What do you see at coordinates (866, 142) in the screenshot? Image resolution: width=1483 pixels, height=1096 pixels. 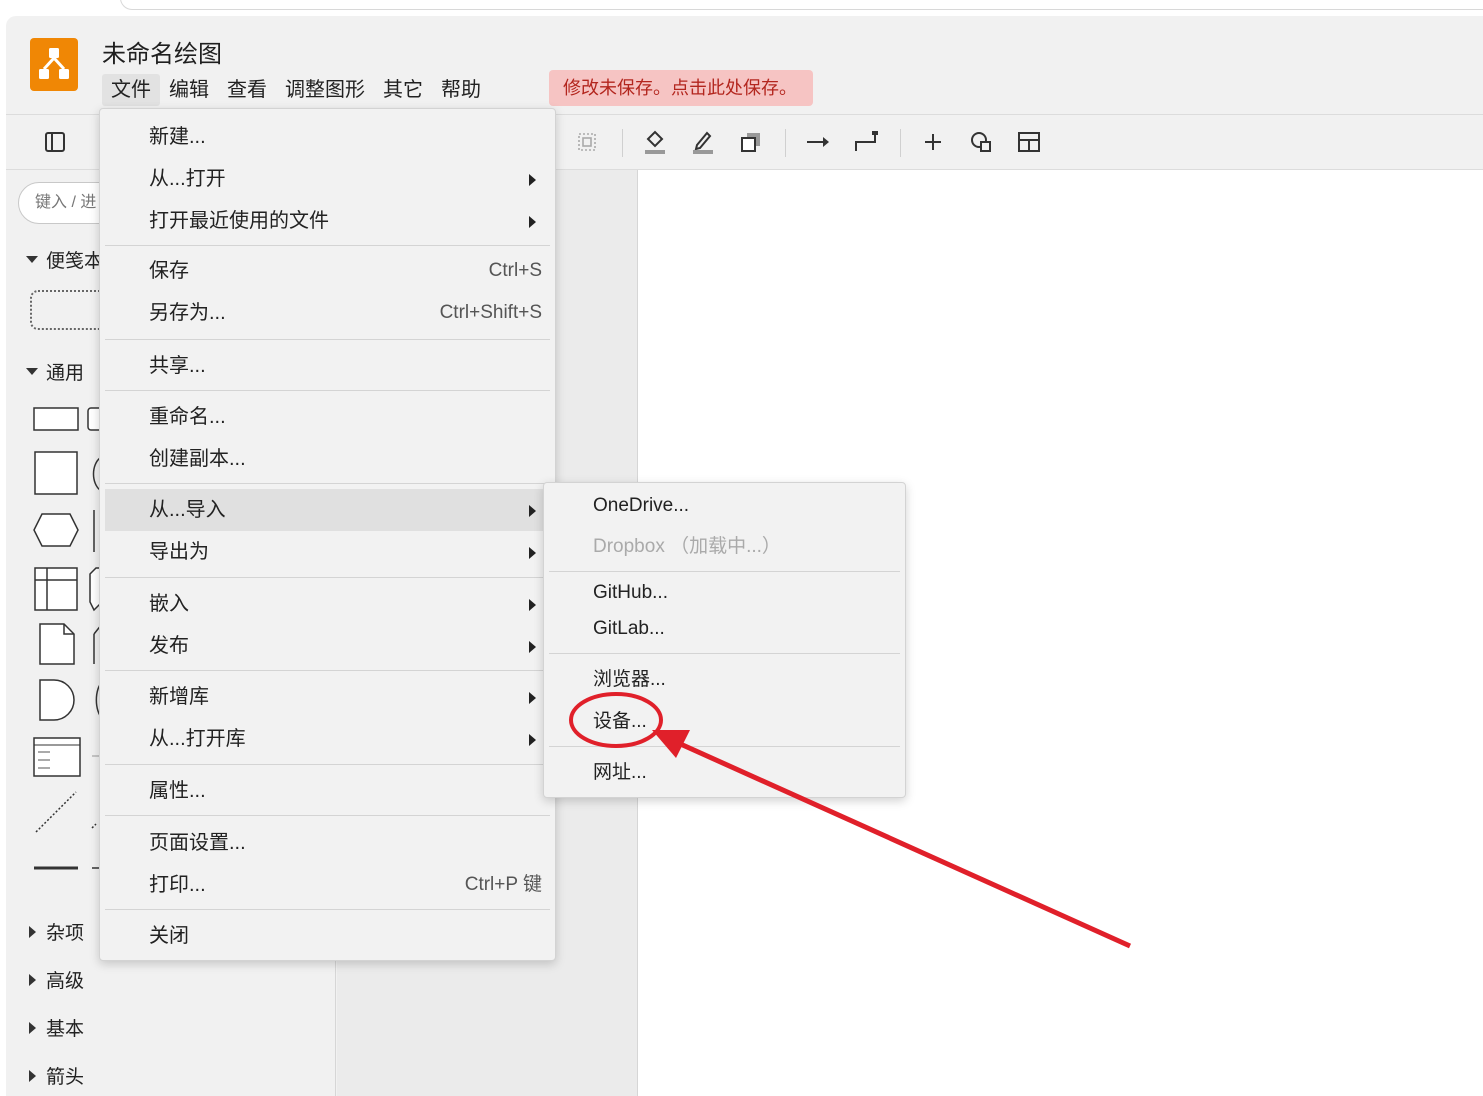 I see `waypoints-icon` at bounding box center [866, 142].